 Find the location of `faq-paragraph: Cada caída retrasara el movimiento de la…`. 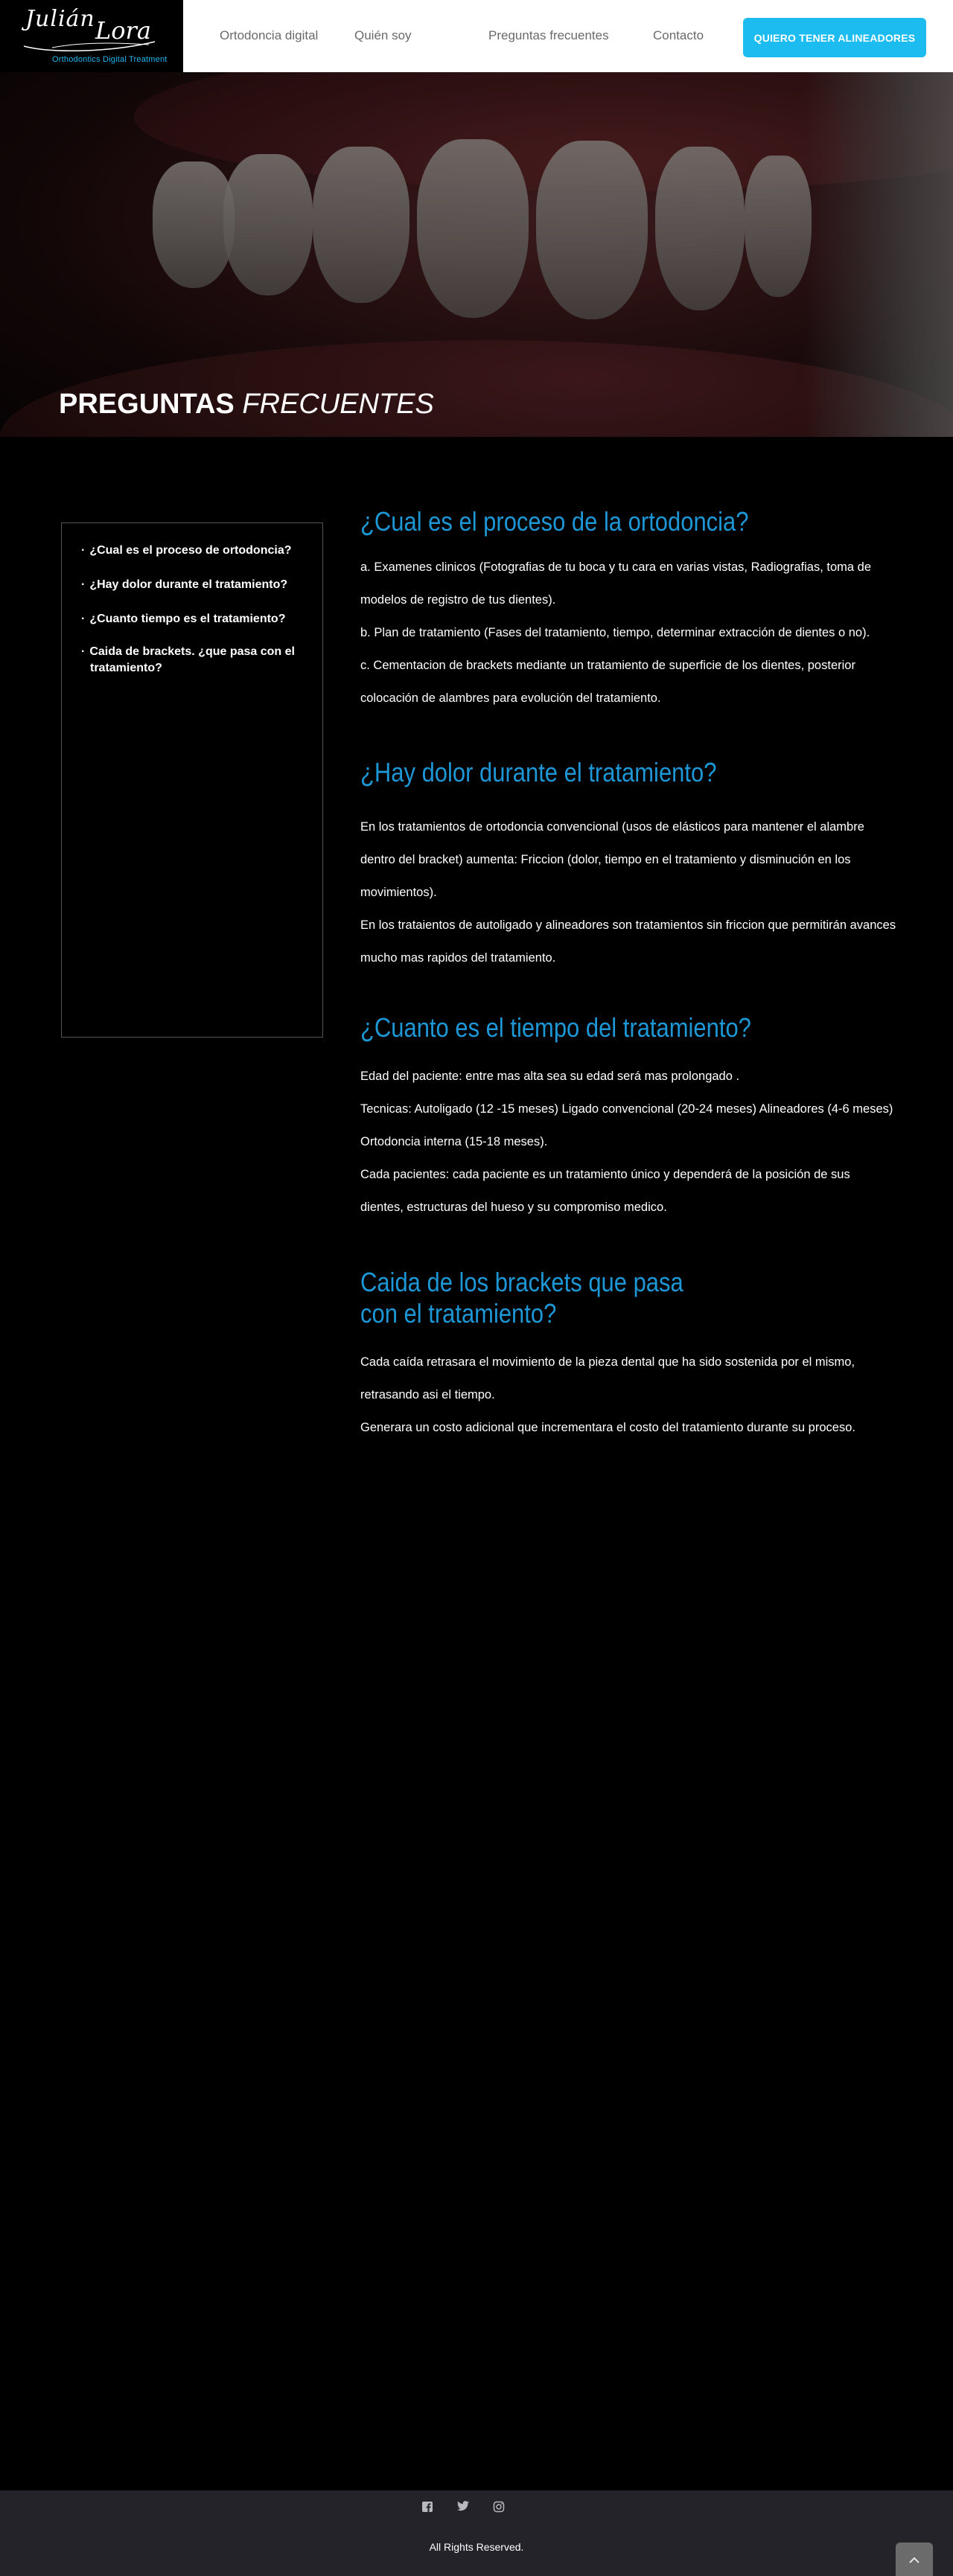

faq-paragraph: Cada caída retrasara el movimiento de la… is located at coordinates (607, 1378).